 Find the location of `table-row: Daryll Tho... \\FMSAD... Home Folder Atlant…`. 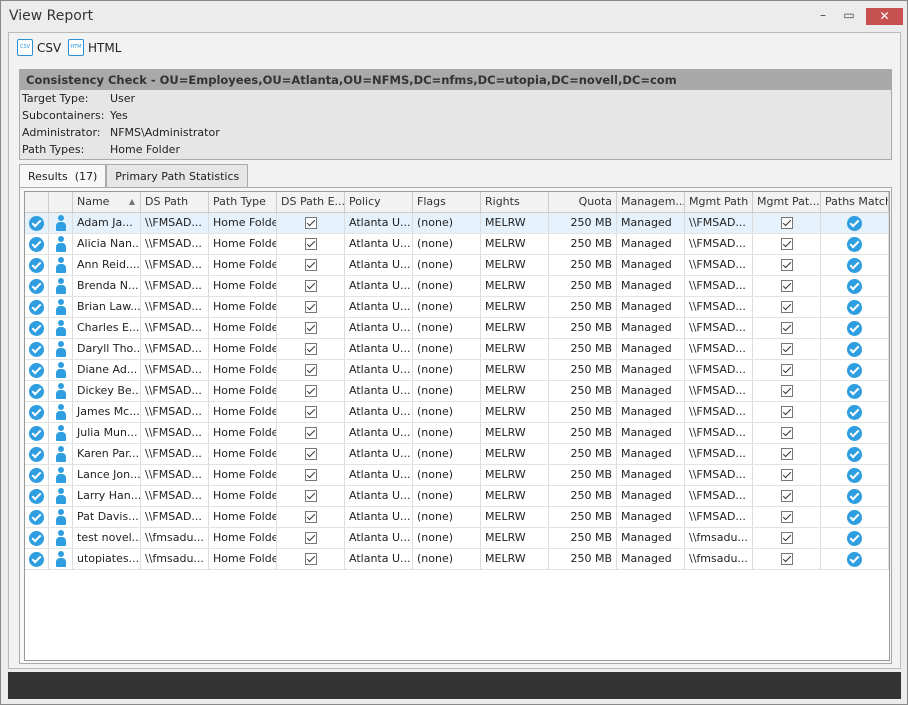

table-row: Daryll Tho... \\FMSAD... Home Folder Atlant… is located at coordinates (457, 349).